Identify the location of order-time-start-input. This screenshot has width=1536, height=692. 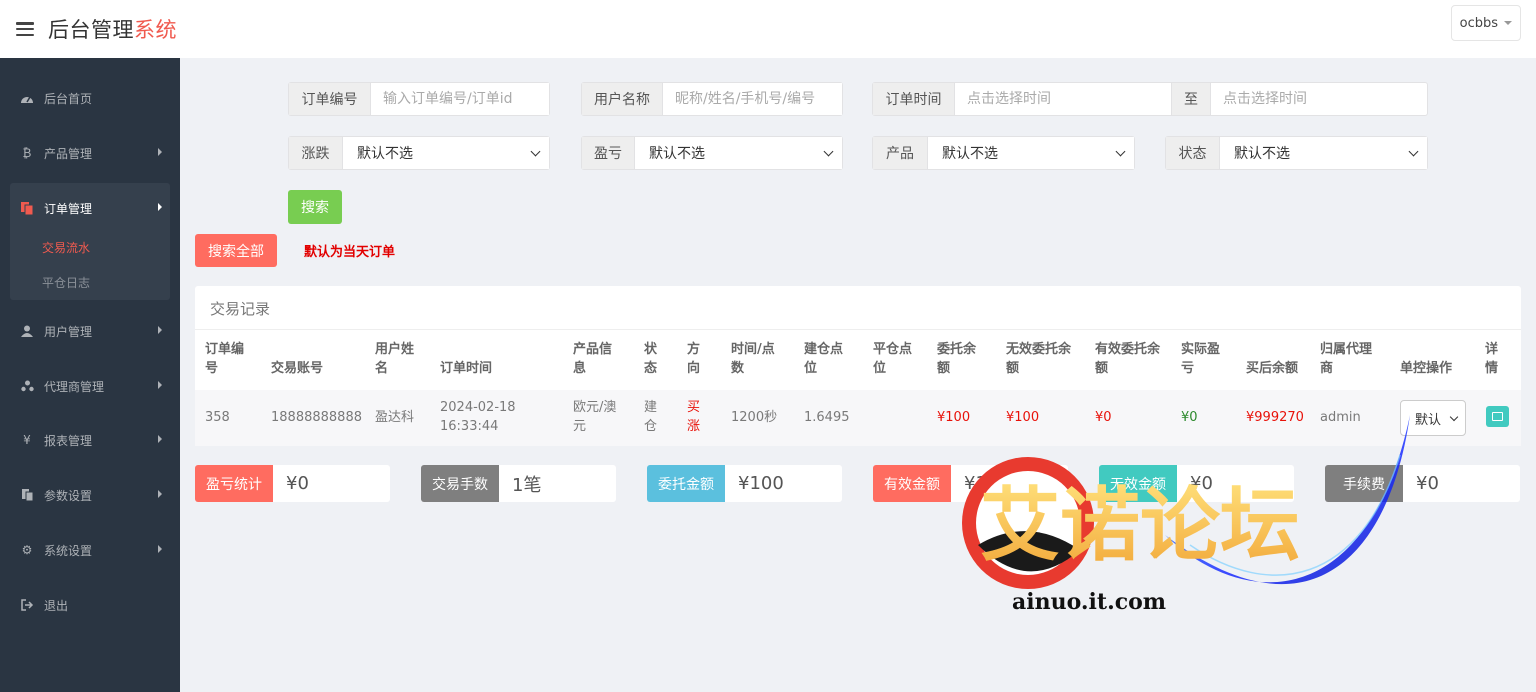
(1063, 99).